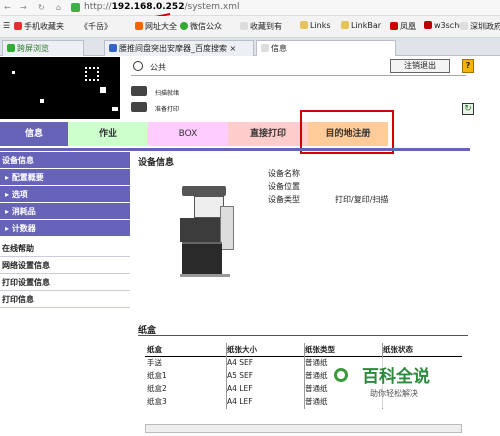 This screenshot has width=500, height=436. Describe the element at coordinates (41, 7) in the screenshot. I see `refresh-icon: ↻` at that location.